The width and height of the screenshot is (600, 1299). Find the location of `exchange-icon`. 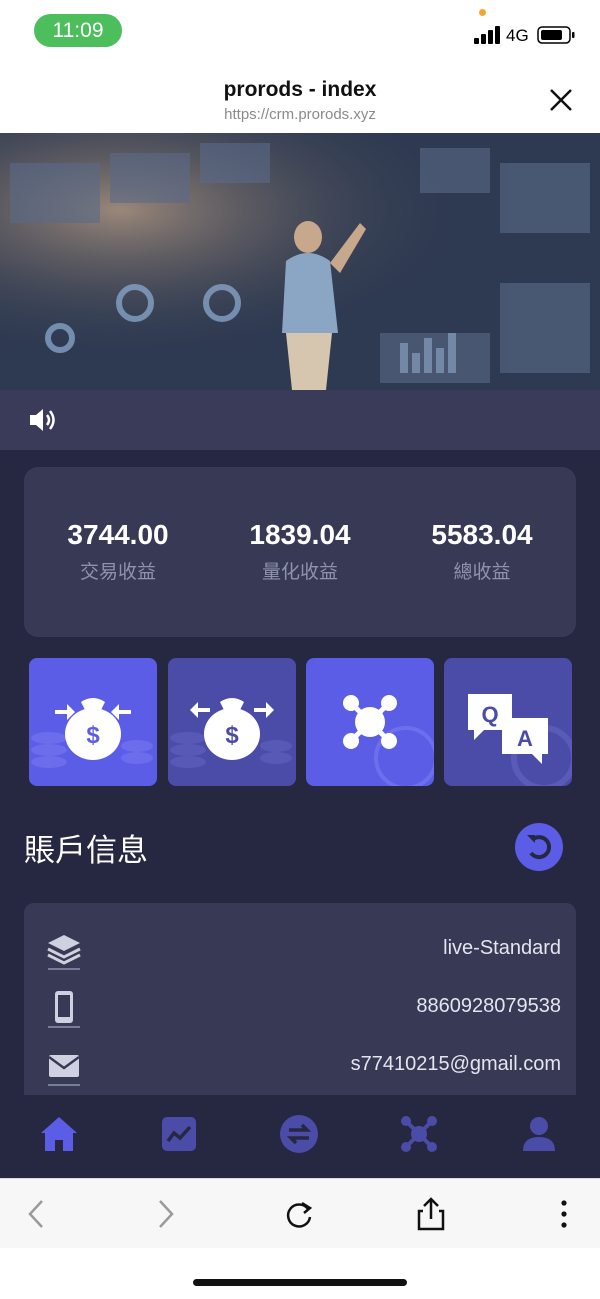

exchange-icon is located at coordinates (299, 1134).